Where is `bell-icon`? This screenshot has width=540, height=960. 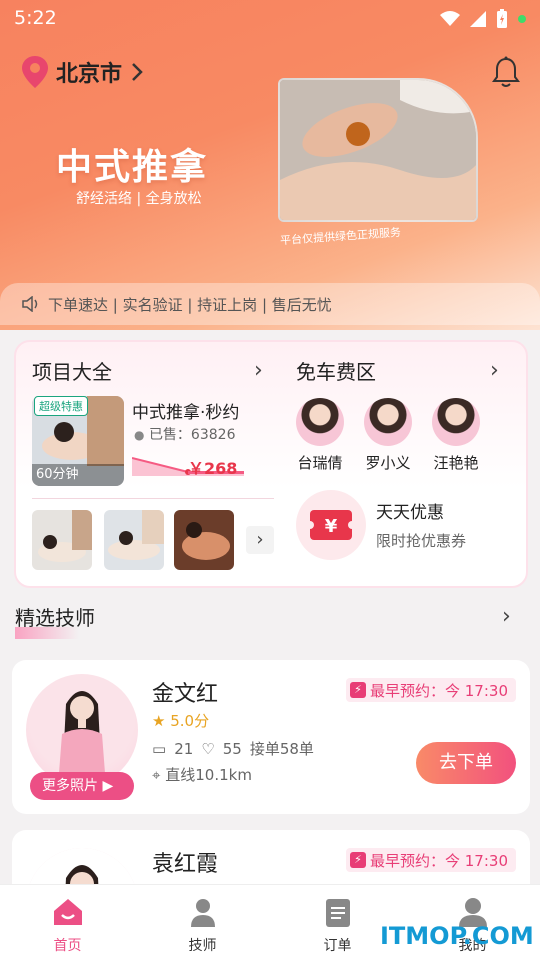 bell-icon is located at coordinates (506, 71).